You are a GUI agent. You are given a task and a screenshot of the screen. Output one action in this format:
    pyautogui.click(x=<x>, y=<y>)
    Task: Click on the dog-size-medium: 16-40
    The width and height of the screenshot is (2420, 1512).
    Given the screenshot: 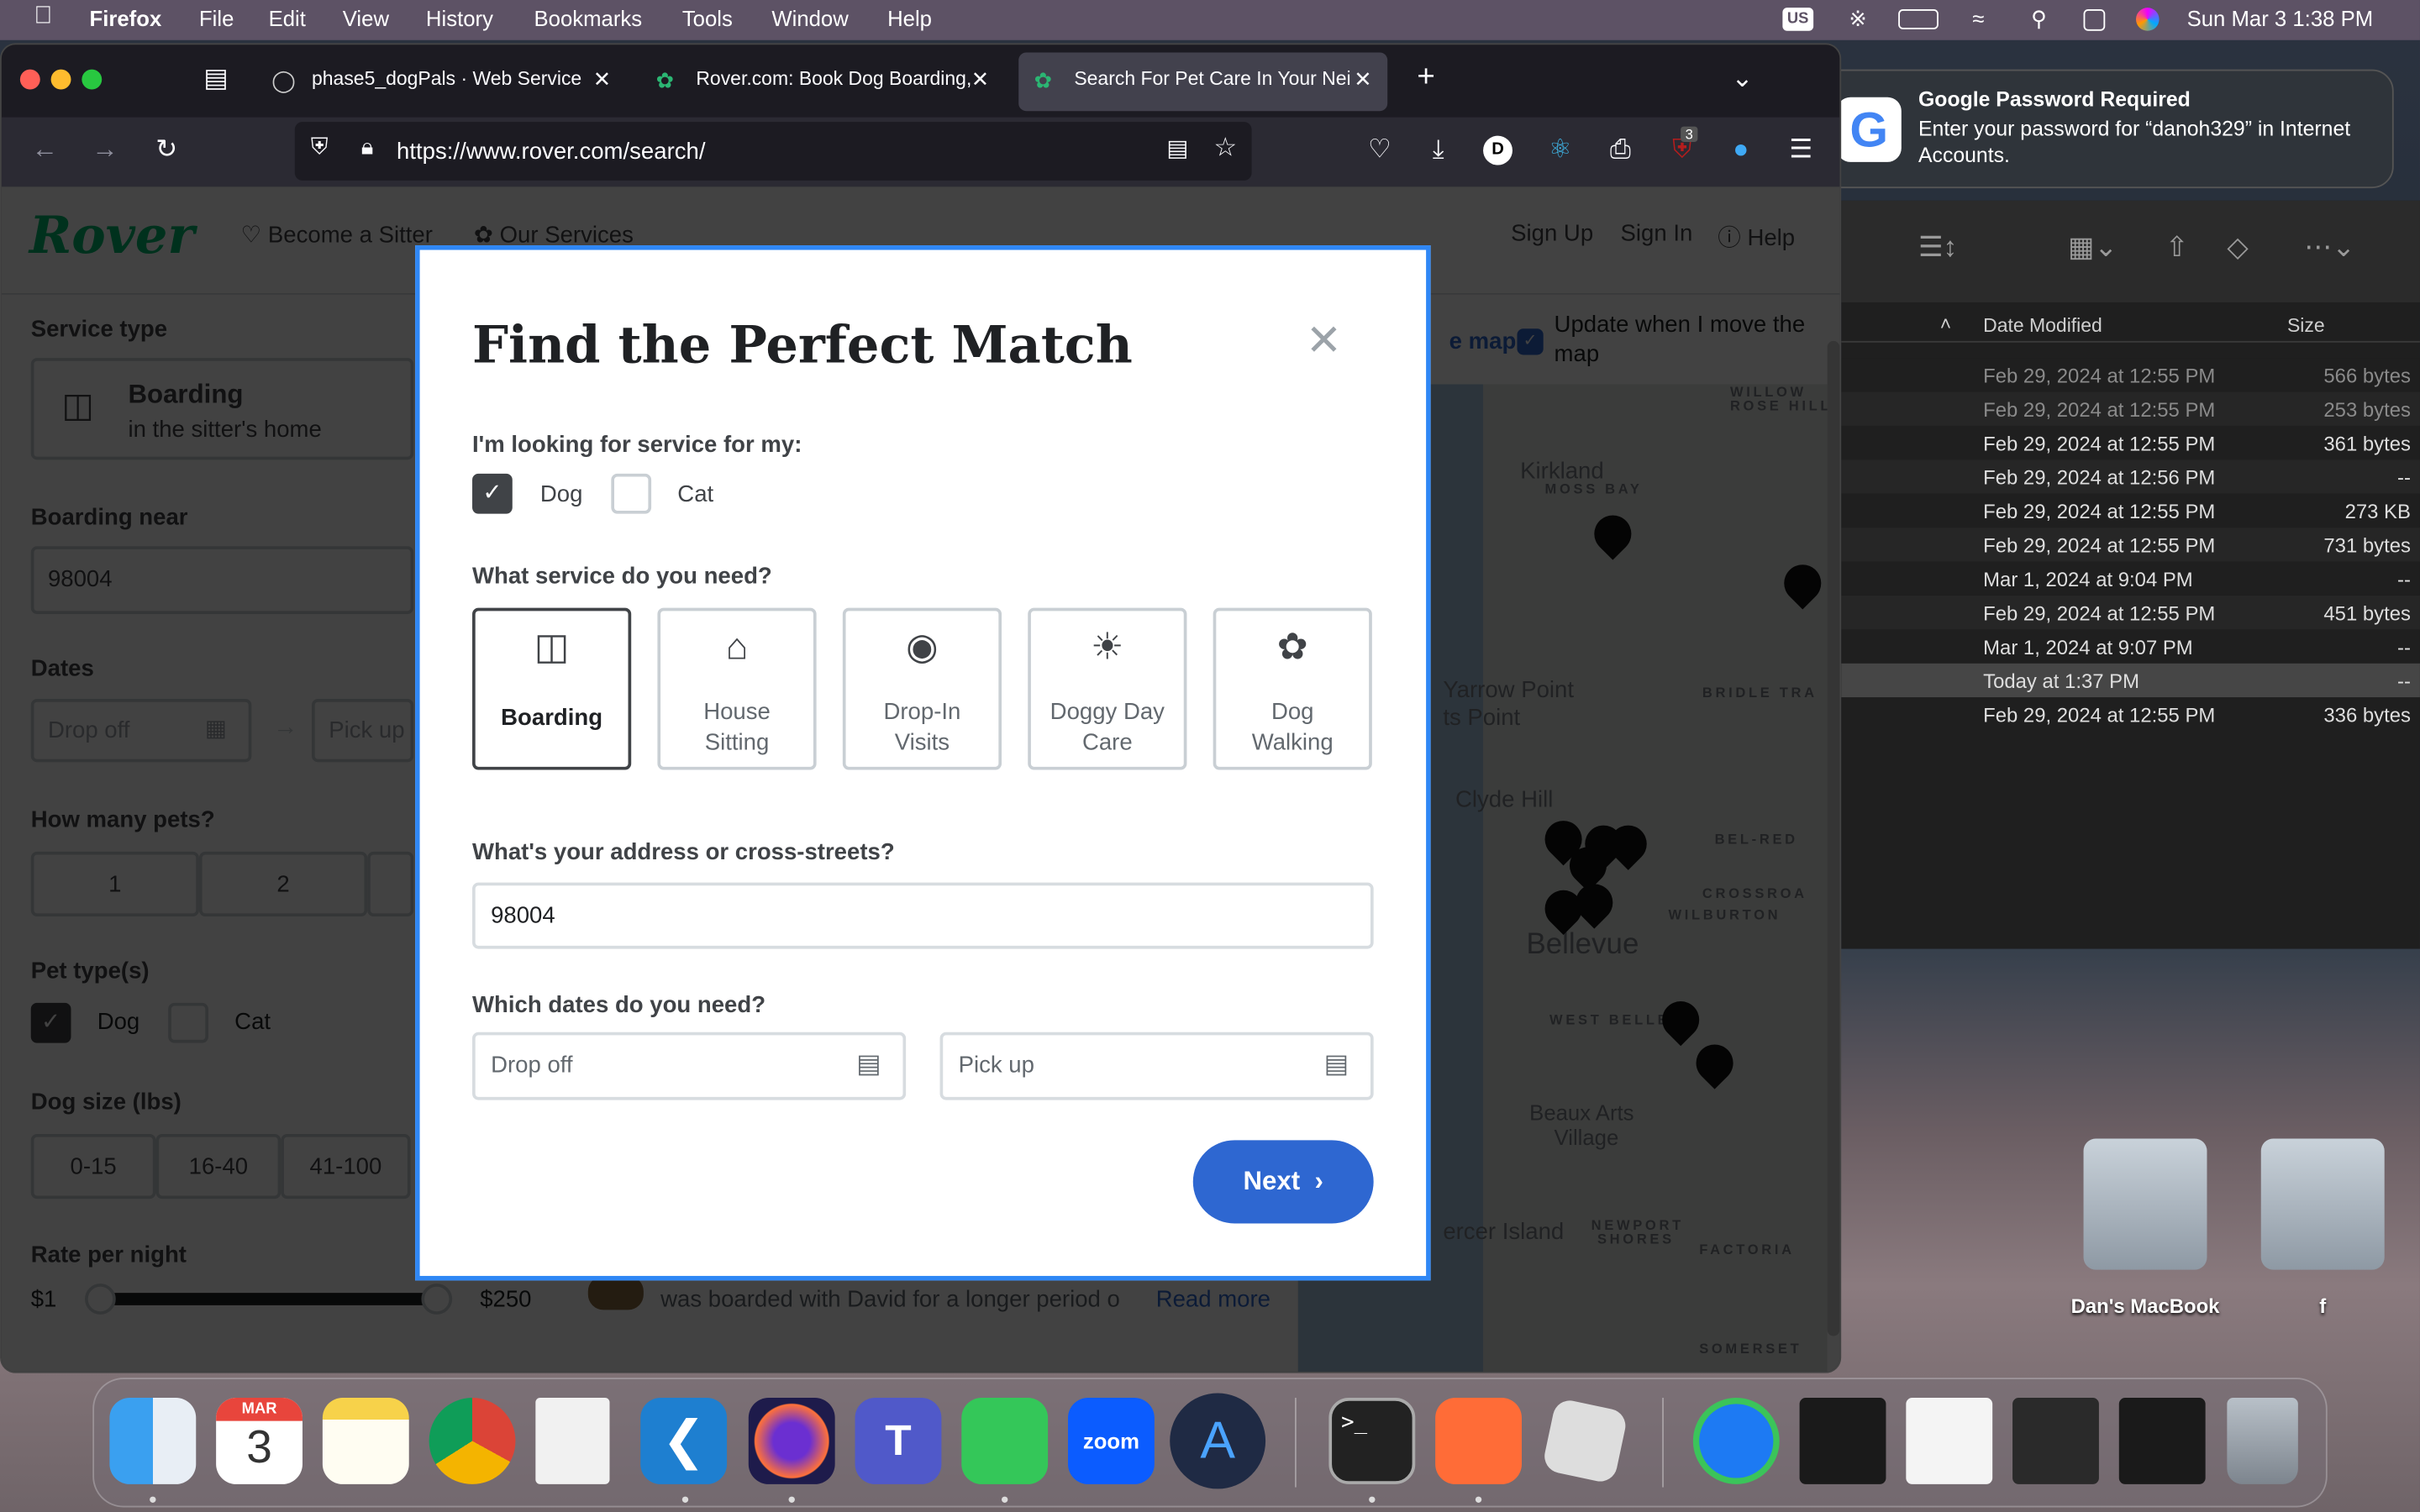 What is the action you would take?
    pyautogui.click(x=218, y=1166)
    